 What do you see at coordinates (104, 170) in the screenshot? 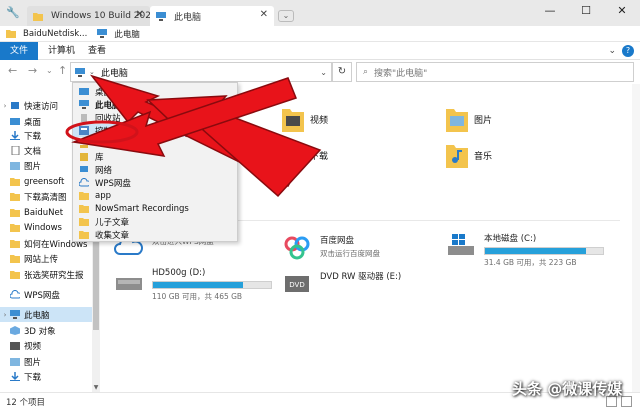
I see `dropdown-item-label: 网络` at bounding box center [104, 170].